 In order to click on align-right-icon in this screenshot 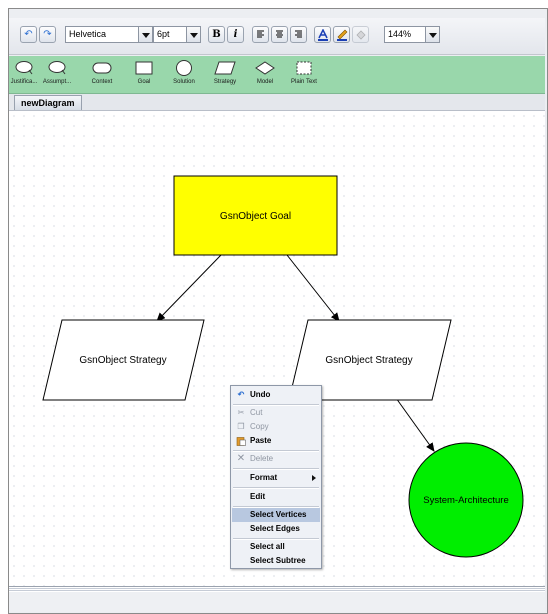, I will do `click(298, 34)`.